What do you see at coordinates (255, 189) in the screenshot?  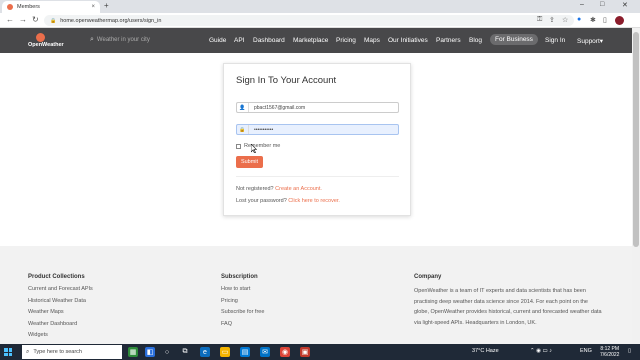 I see `not-registered-text: Not registered?` at bounding box center [255, 189].